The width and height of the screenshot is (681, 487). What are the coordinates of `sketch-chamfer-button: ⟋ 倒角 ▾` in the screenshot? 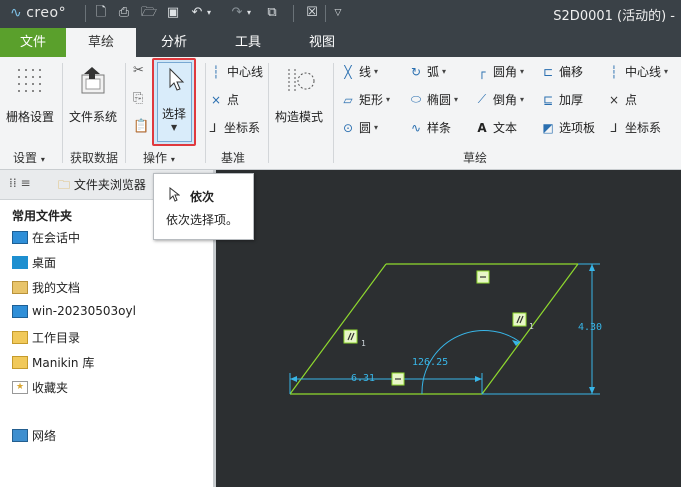 It's located at (499, 99).